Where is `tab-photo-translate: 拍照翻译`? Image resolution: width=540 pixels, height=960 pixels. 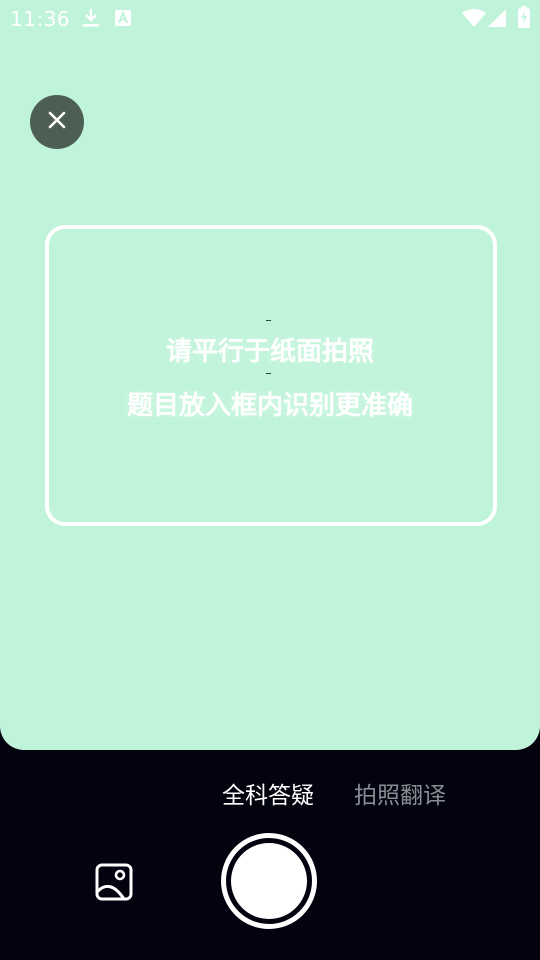 tab-photo-translate: 拍照翻译 is located at coordinates (400, 793).